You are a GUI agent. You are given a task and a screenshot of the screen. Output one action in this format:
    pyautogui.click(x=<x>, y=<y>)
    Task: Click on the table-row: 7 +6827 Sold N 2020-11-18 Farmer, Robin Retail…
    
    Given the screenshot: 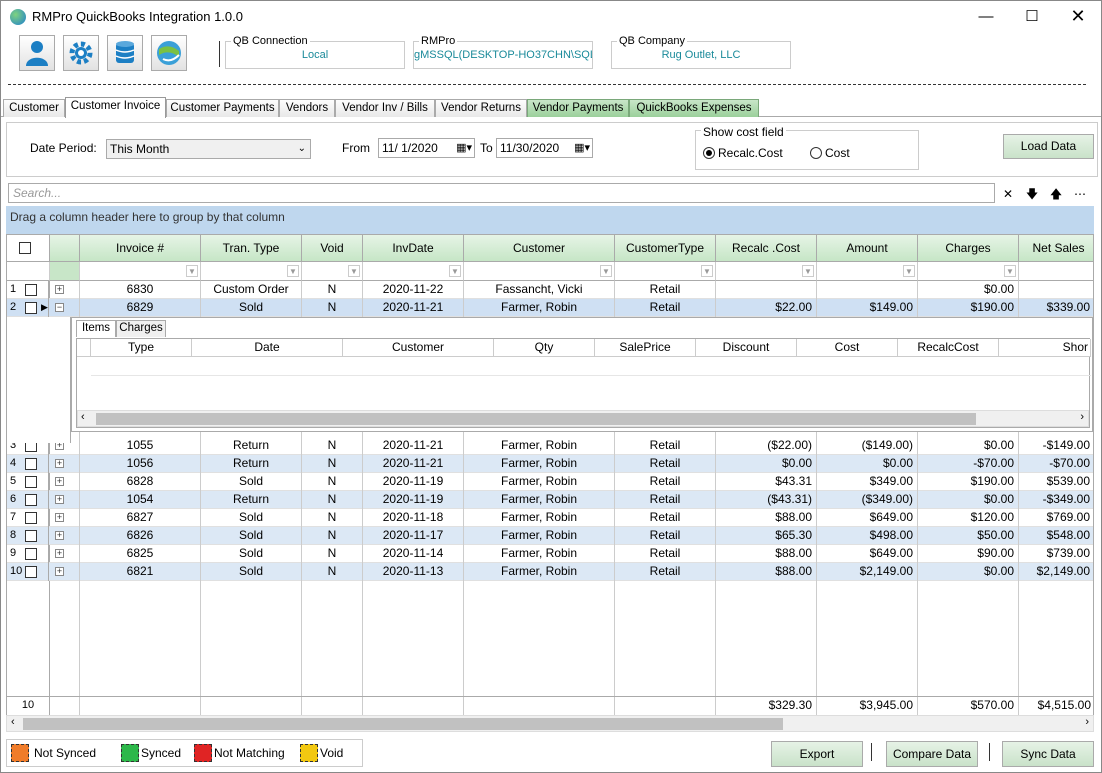 What is the action you would take?
    pyautogui.click(x=550, y=518)
    